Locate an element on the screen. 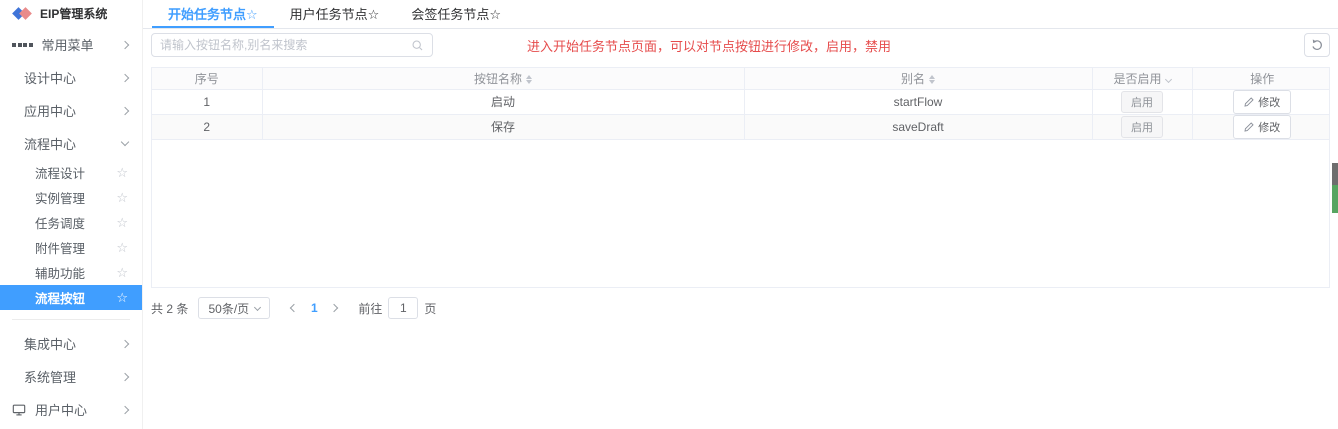  search-icon is located at coordinates (417, 45).